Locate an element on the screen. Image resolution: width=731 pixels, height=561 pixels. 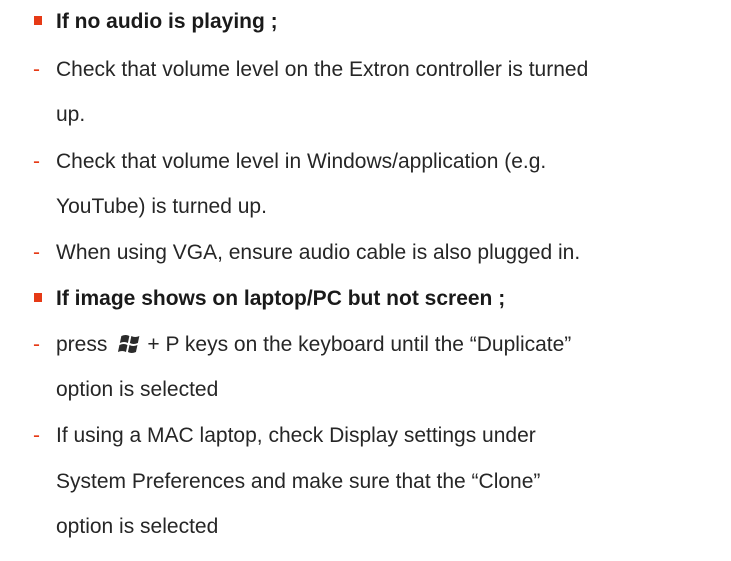
audio-item-volume-windows-cont: YouTube) is turned up. is located at coordinates (389, 207).